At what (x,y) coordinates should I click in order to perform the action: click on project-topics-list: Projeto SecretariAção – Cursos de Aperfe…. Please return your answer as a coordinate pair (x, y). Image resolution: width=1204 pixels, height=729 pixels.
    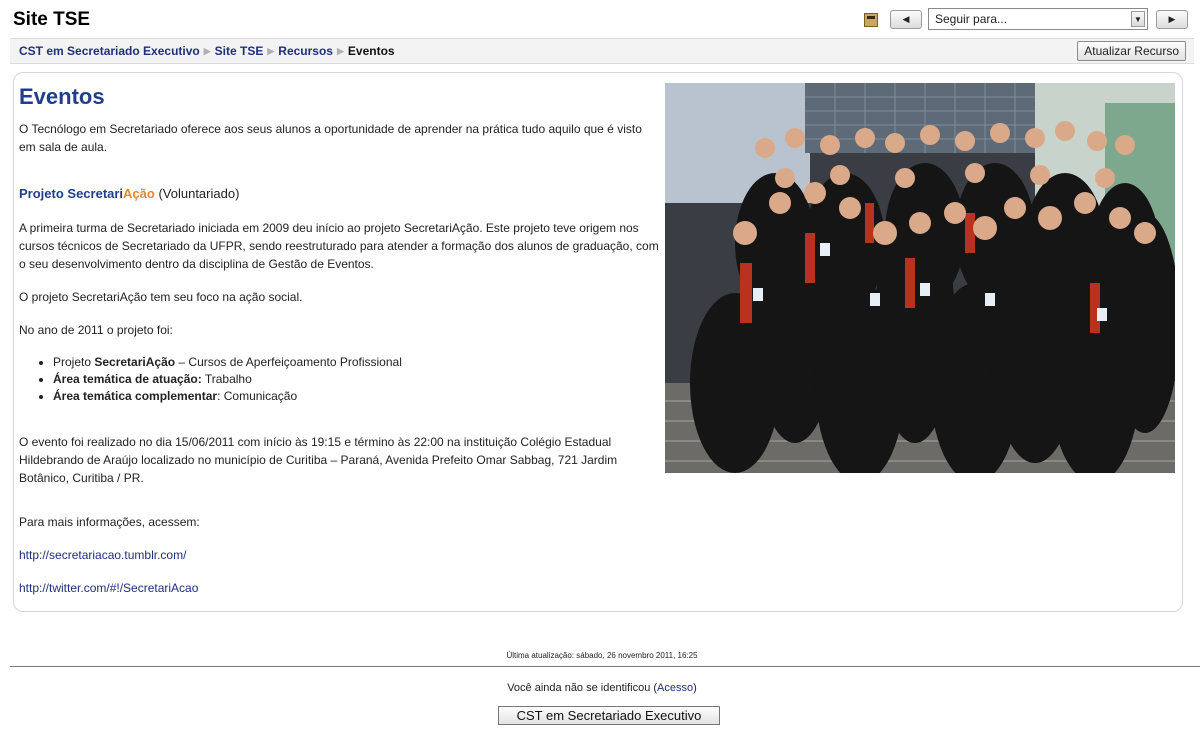
    Looking at the image, I should click on (339, 379).